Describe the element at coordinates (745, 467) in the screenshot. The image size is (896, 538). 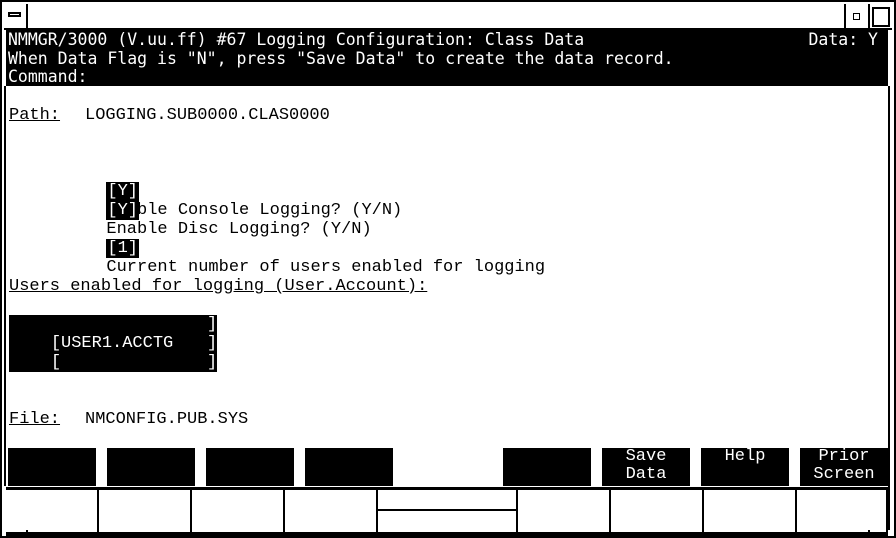
I see `help-button: Help` at that location.